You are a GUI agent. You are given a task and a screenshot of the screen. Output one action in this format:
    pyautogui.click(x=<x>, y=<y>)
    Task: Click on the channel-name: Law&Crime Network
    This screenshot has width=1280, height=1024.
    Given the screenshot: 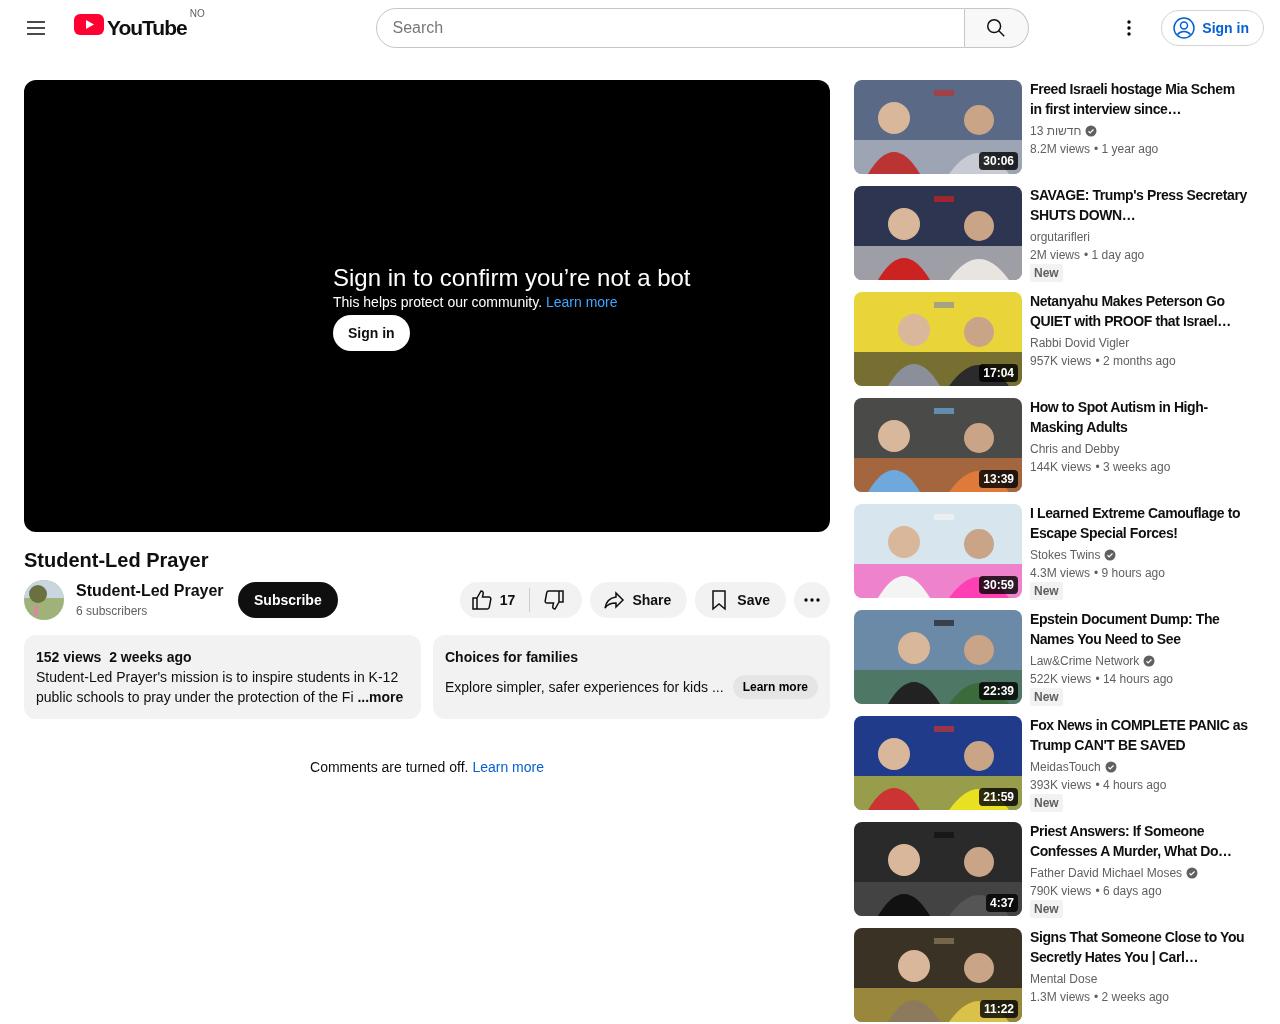 What is the action you would take?
    pyautogui.click(x=1085, y=661)
    